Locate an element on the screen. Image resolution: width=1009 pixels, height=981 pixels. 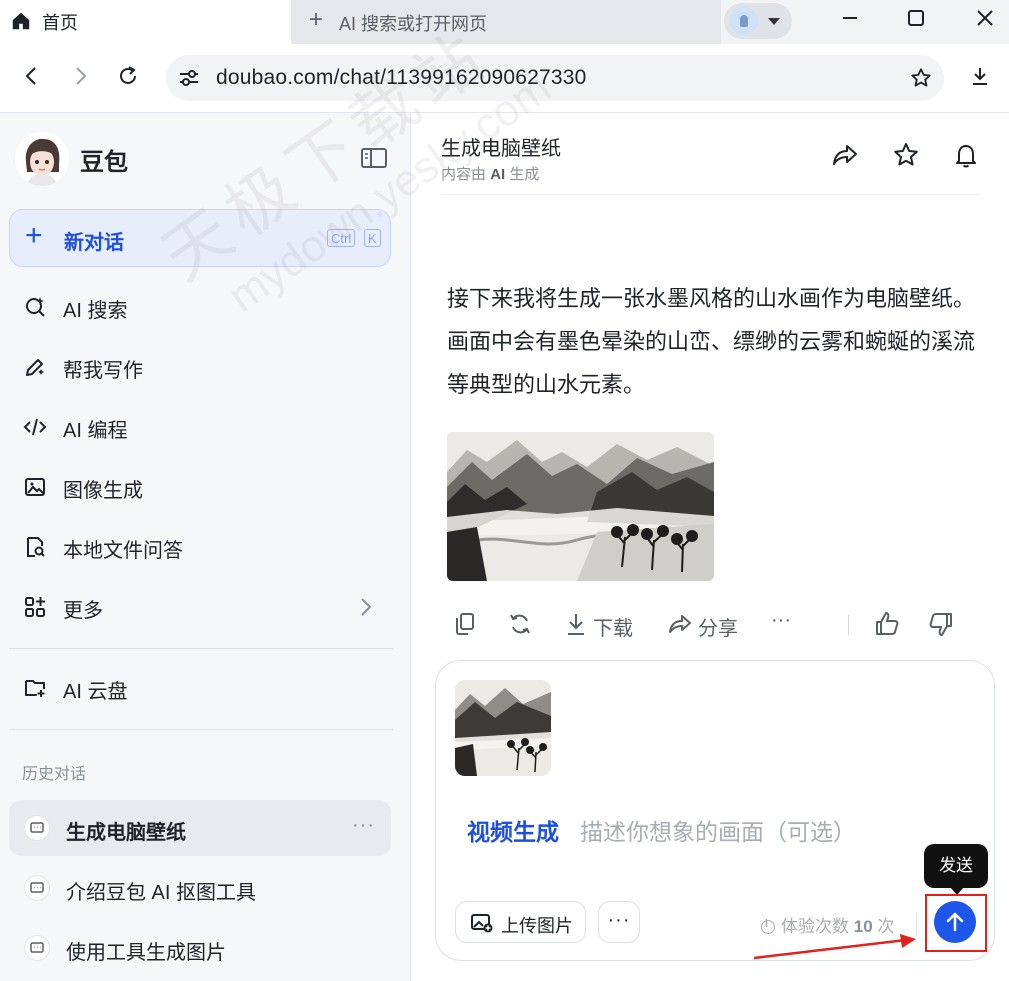
sidebar-item-label: 更多 is located at coordinates (83, 611).